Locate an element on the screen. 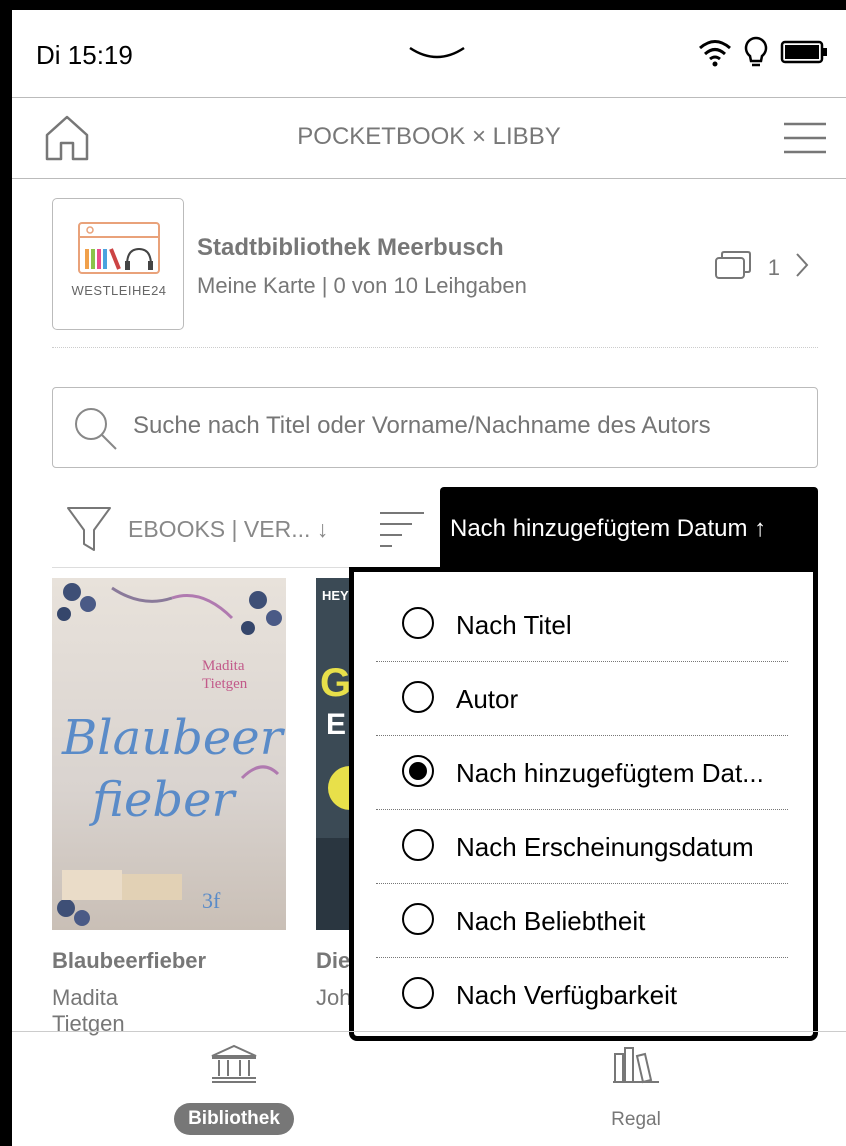  book-author: Joh is located at coordinates (334, 997).